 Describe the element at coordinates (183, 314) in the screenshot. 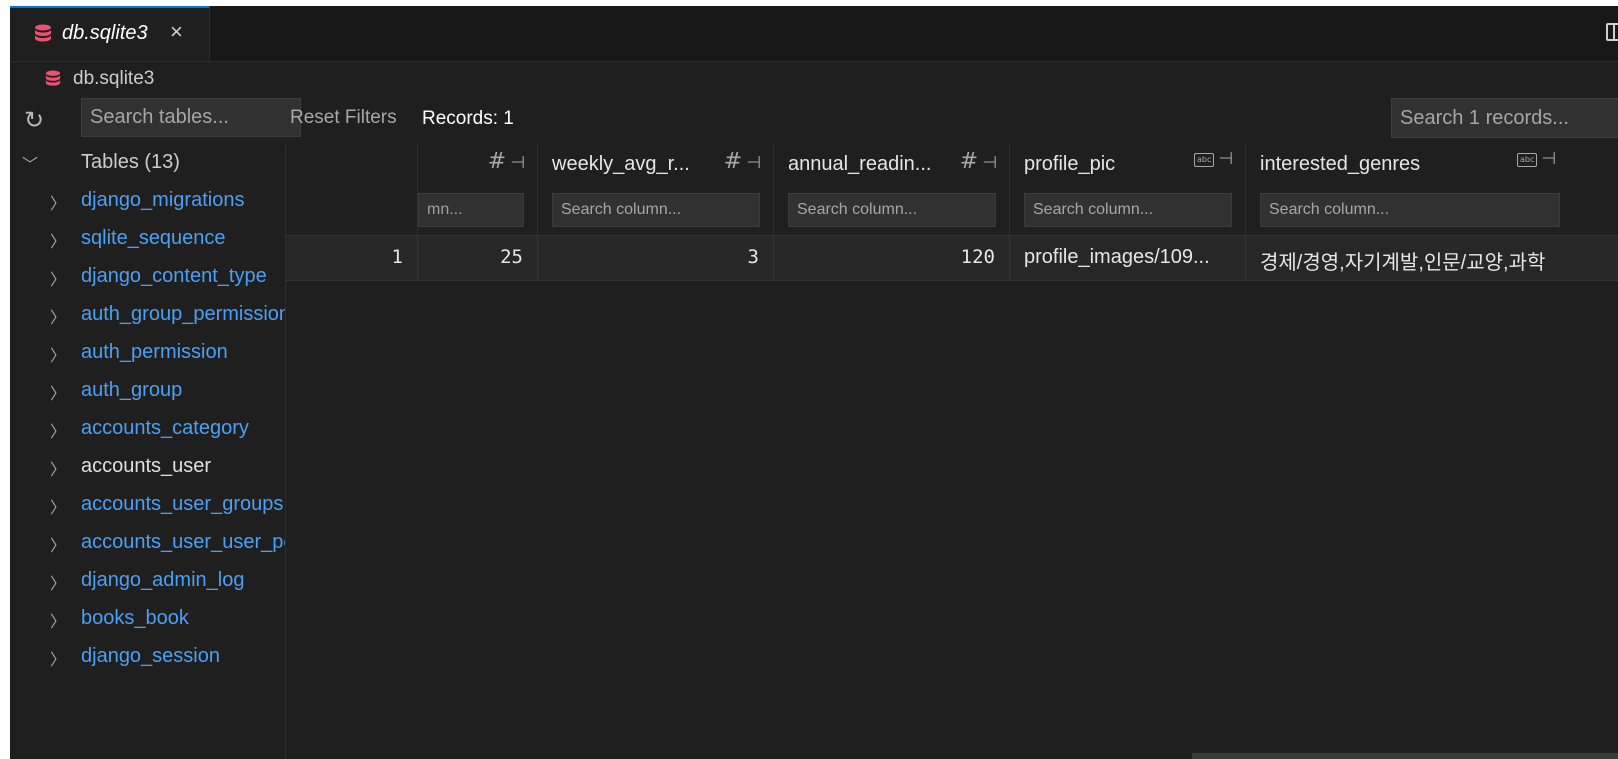

I see `sidebar-item-label: auth_group_permissions` at that location.